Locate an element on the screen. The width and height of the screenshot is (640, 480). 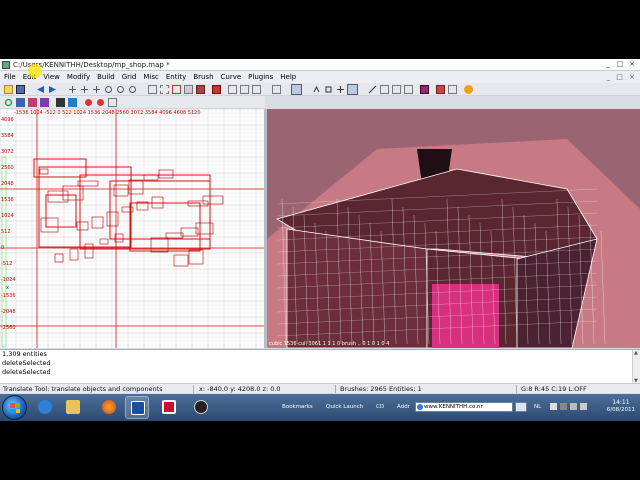
flip-z-icon is located at coordinates (96, 89).